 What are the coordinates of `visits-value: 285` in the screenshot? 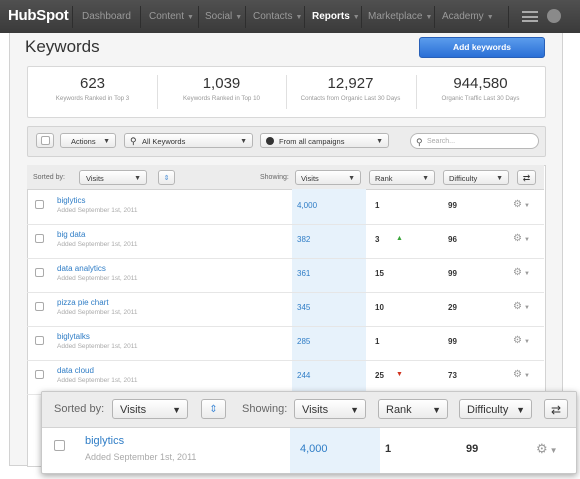 It's located at (303, 341).